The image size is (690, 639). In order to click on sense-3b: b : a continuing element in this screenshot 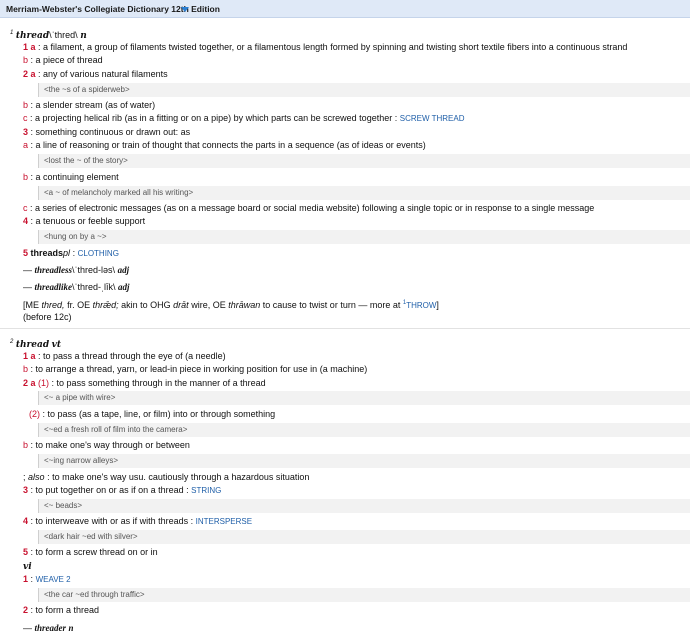, I will do `click(71, 177)`.